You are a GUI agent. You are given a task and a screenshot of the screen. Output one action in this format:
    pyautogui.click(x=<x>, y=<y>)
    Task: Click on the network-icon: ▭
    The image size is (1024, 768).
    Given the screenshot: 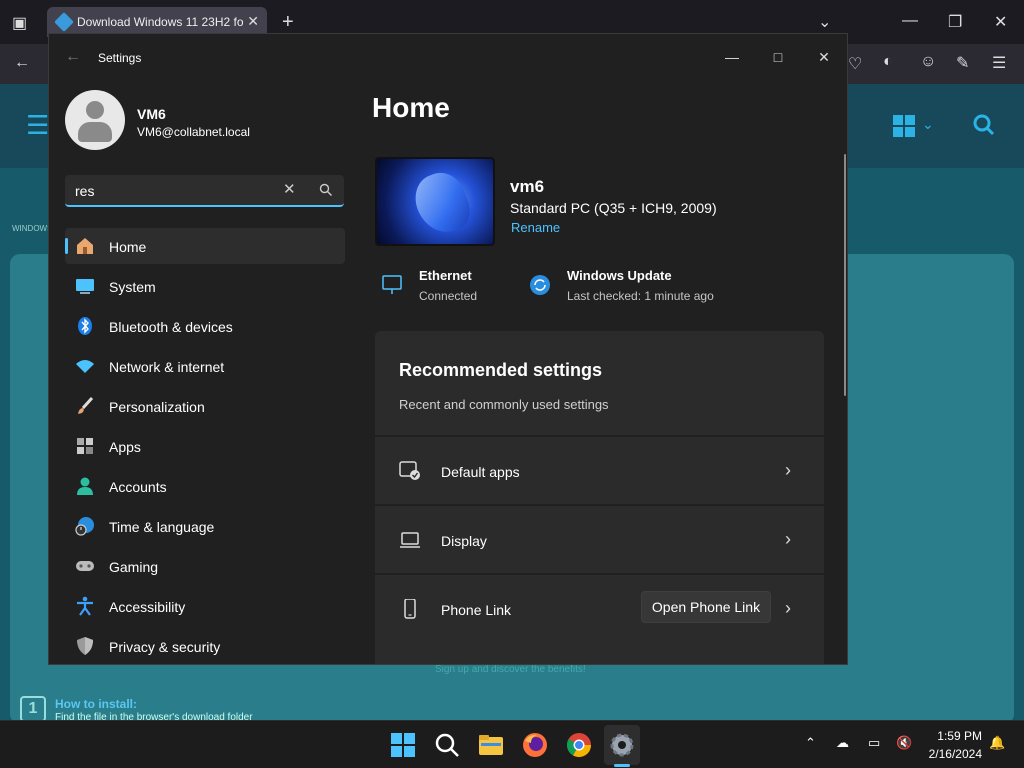 What is the action you would take?
    pyautogui.click(x=874, y=743)
    